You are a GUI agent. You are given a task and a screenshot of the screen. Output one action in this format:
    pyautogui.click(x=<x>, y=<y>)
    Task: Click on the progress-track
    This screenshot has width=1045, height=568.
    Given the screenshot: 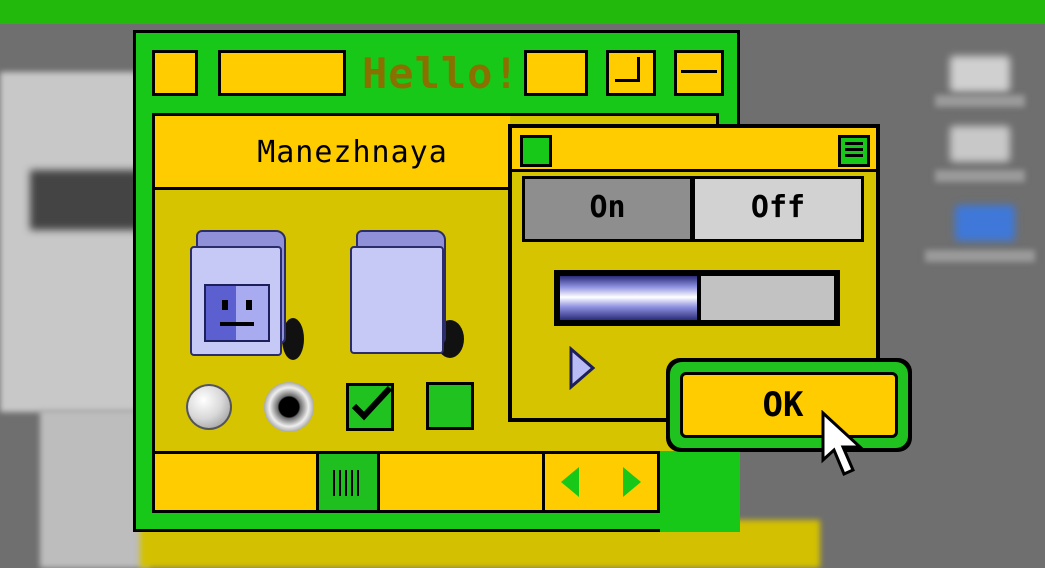 What is the action you would take?
    pyautogui.click(x=767, y=298)
    